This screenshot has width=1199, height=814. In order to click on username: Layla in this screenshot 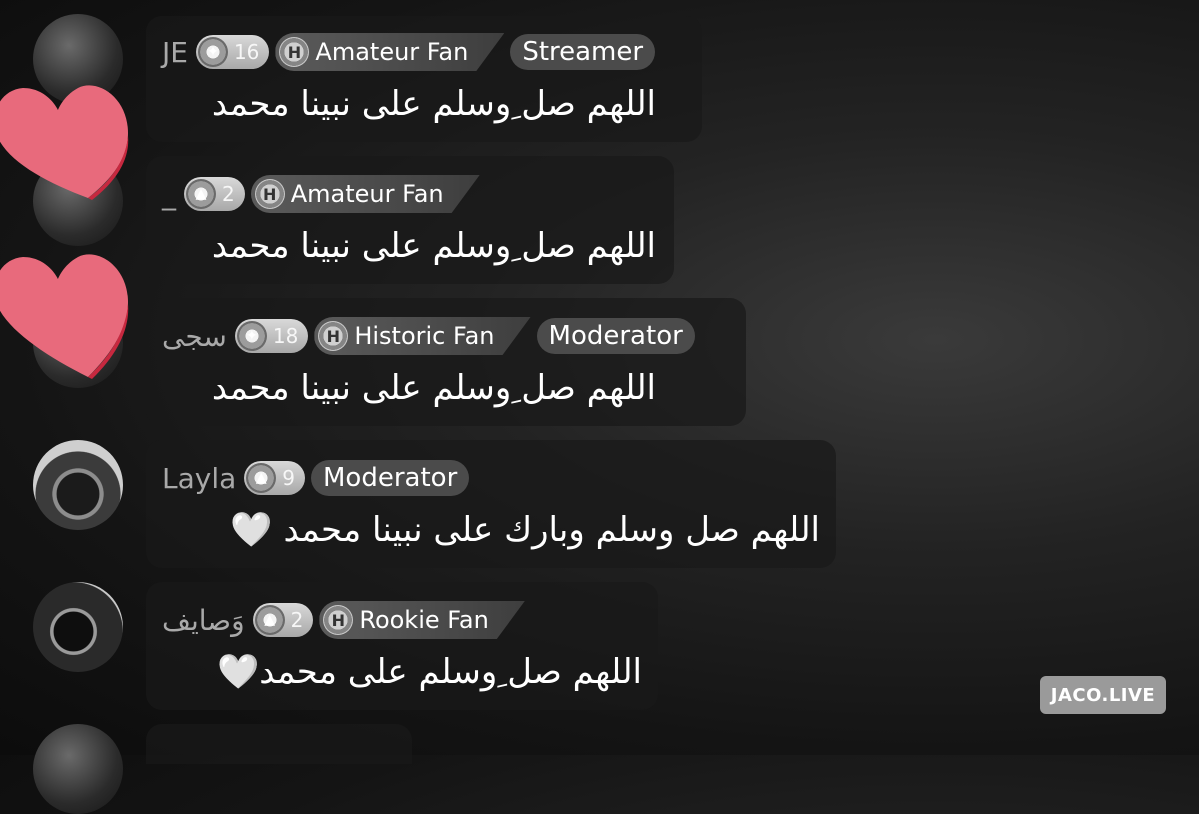, I will do `click(199, 478)`.